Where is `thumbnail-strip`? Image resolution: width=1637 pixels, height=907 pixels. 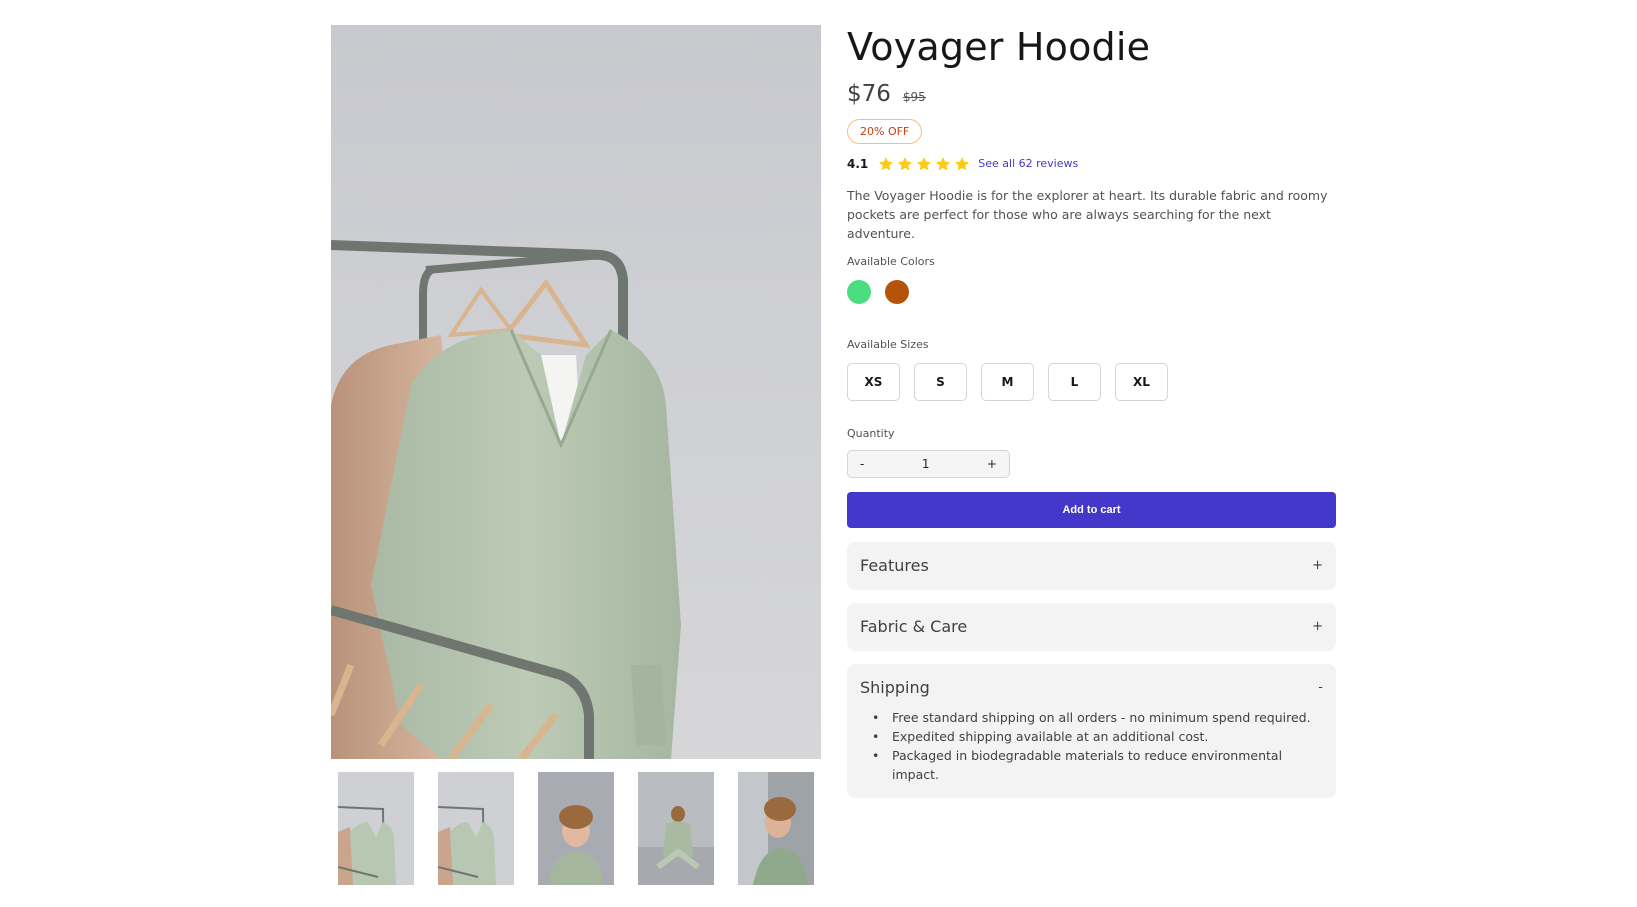 thumbnail-strip is located at coordinates (576, 828).